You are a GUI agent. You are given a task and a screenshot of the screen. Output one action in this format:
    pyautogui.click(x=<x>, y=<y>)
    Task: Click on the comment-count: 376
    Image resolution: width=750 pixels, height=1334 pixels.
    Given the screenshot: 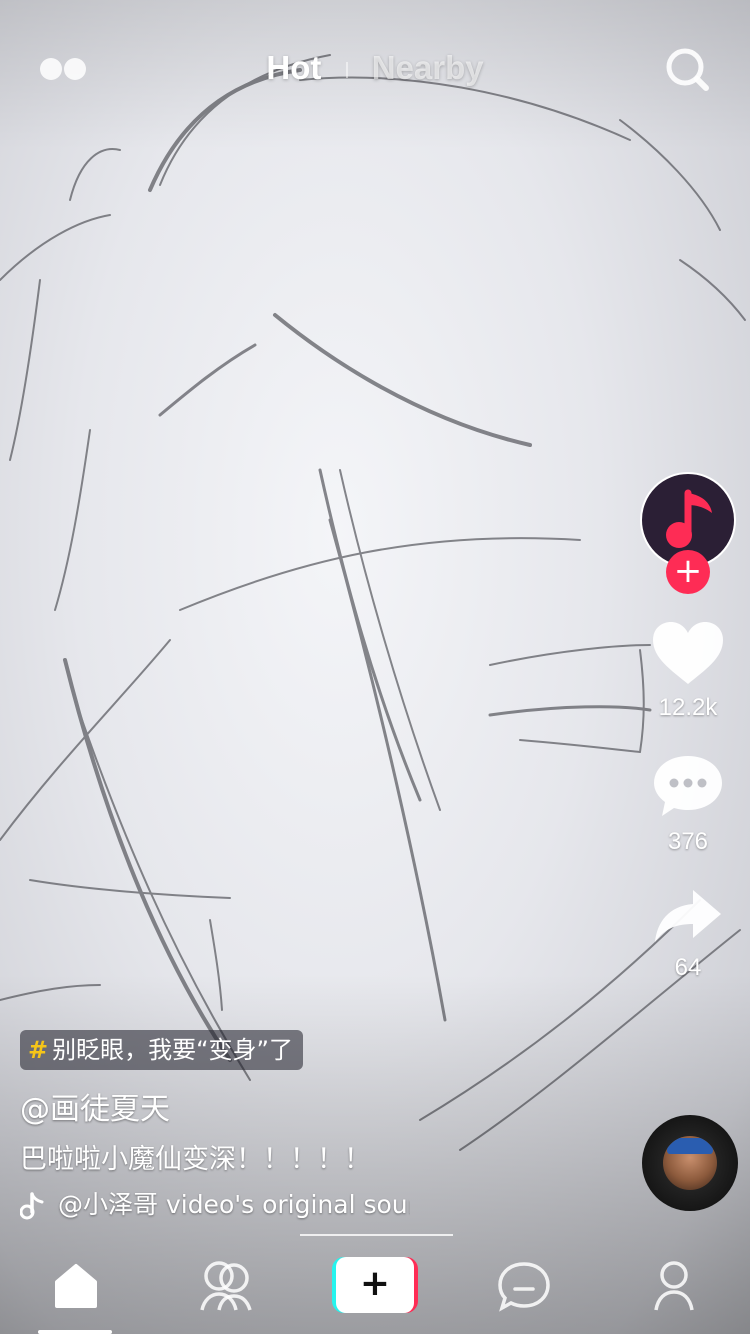 What is the action you would take?
    pyautogui.click(x=688, y=841)
    